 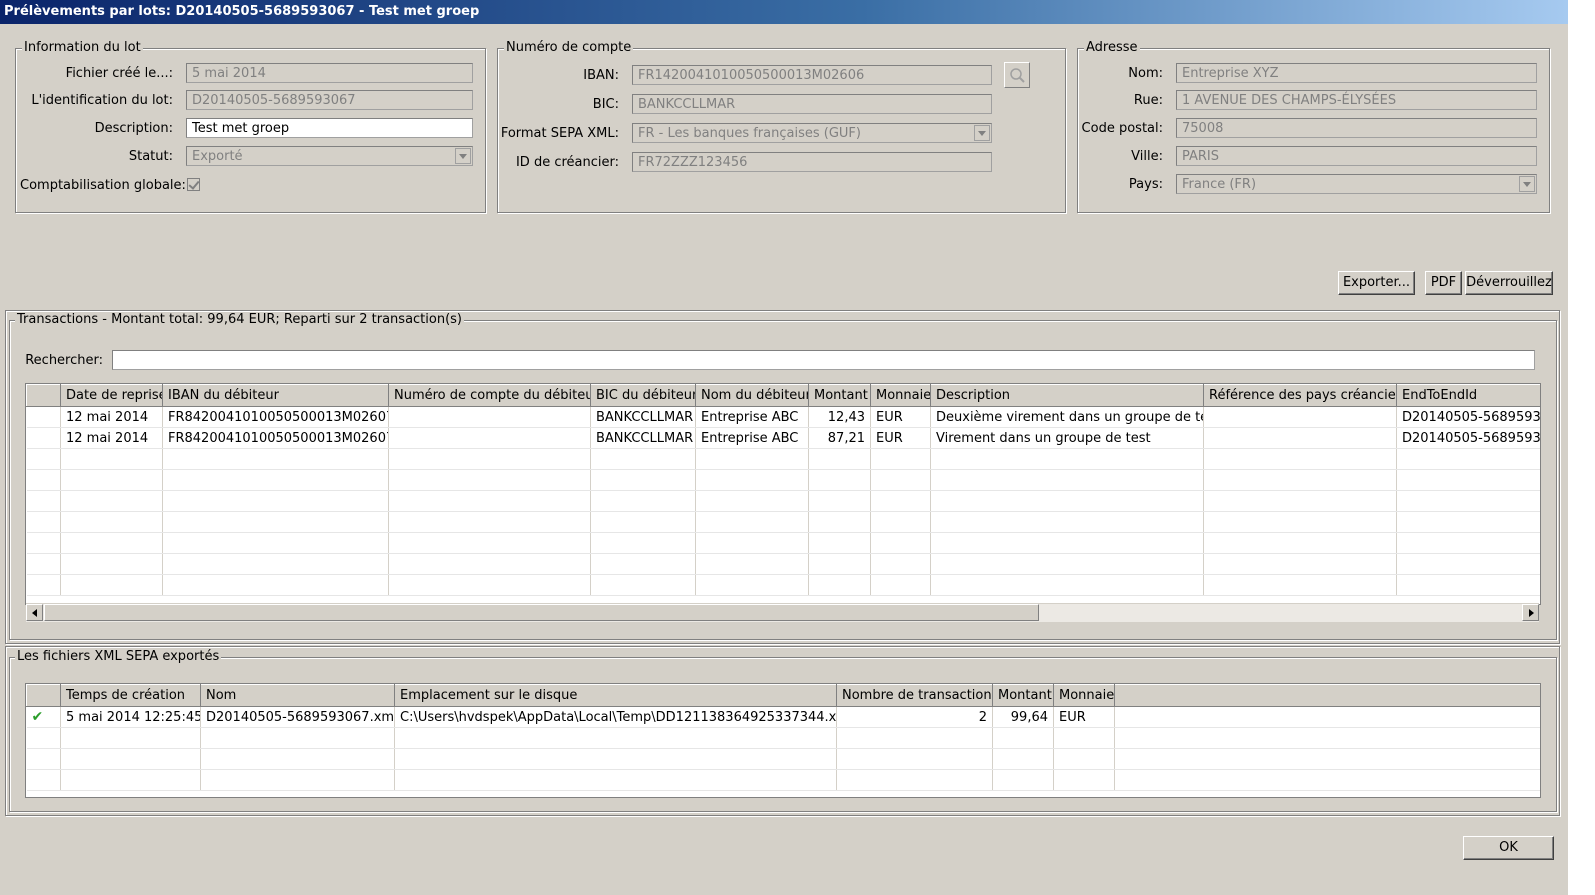 What do you see at coordinates (193, 184) in the screenshot?
I see `global-accounting-checkbox` at bounding box center [193, 184].